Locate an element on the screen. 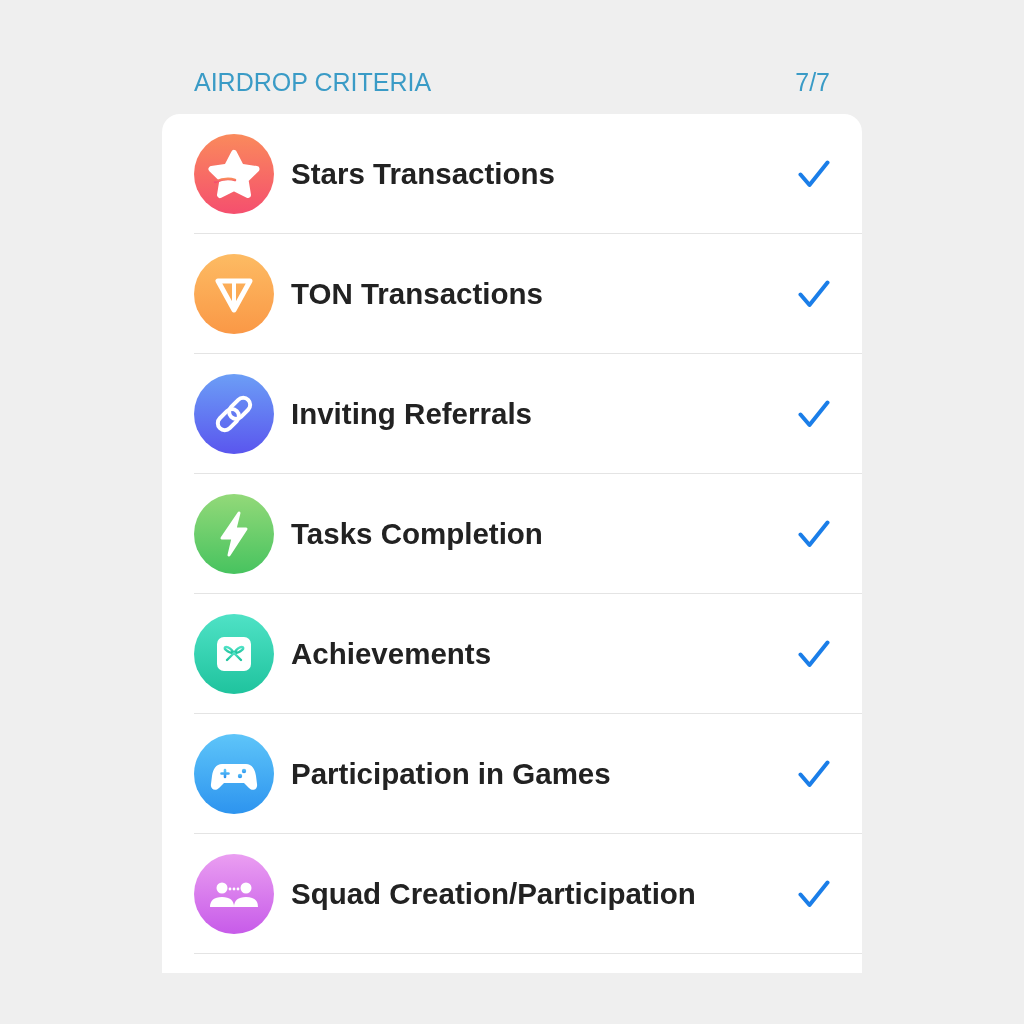  criterion-label: Participation in Games is located at coordinates (451, 773).